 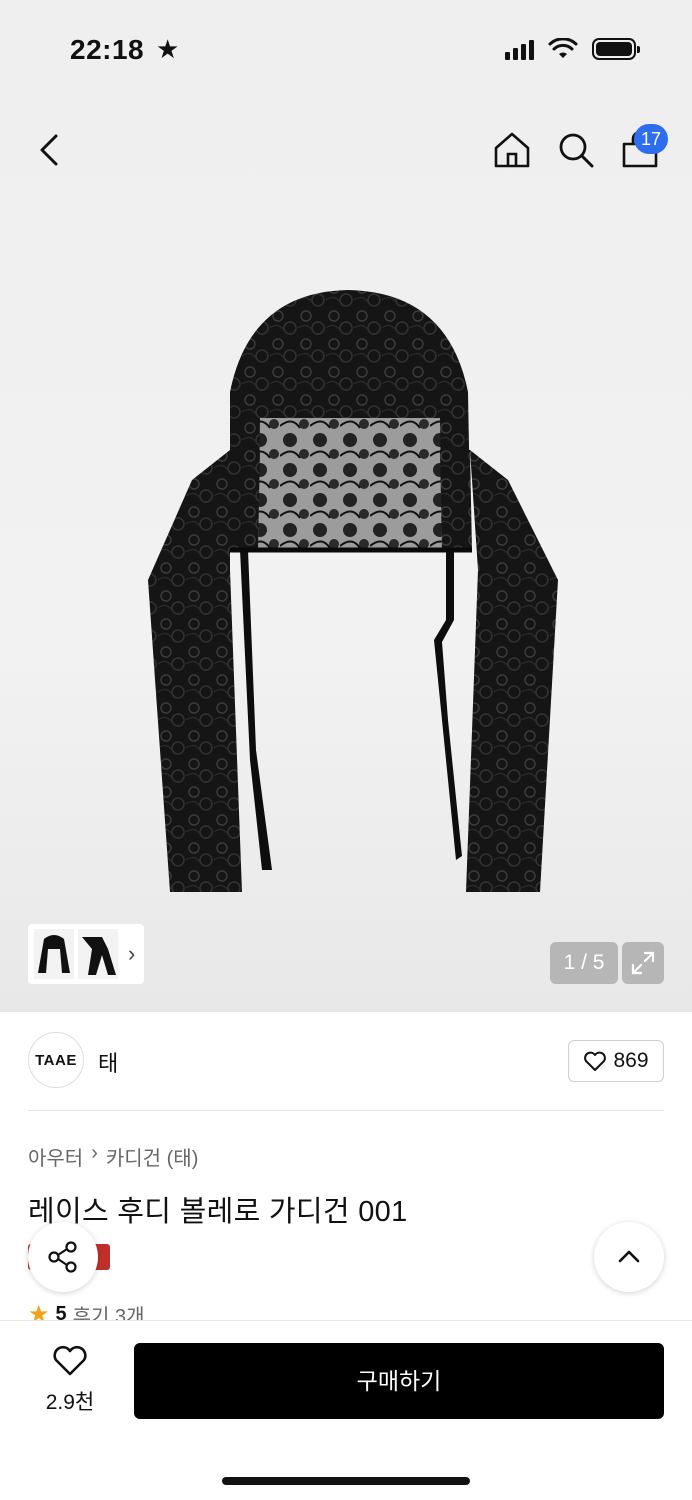 I want to click on brand-like-button: 869, so click(x=616, y=1061).